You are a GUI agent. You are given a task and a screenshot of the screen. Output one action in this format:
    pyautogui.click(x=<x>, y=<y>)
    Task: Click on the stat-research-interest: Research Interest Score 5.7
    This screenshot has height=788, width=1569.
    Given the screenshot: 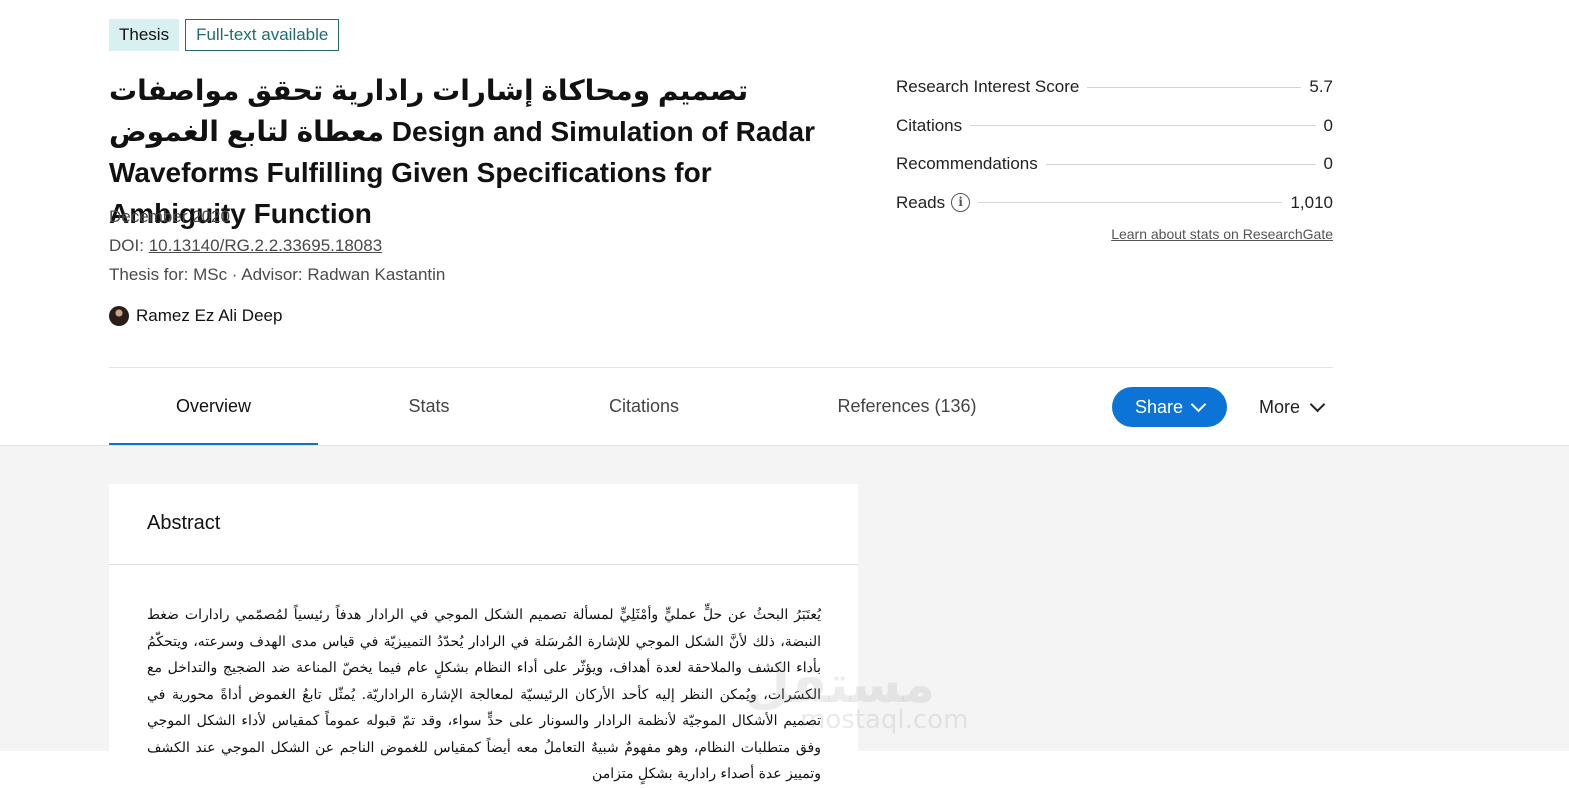 What is the action you would take?
    pyautogui.click(x=1114, y=87)
    